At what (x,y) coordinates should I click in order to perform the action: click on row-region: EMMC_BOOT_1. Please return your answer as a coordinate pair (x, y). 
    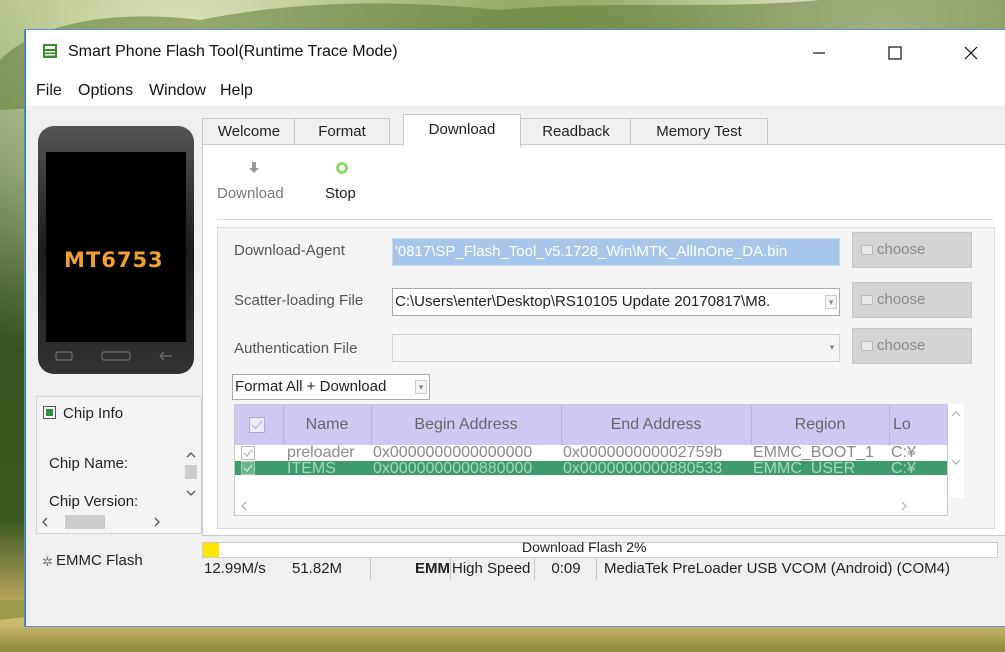
    Looking at the image, I should click on (813, 453).